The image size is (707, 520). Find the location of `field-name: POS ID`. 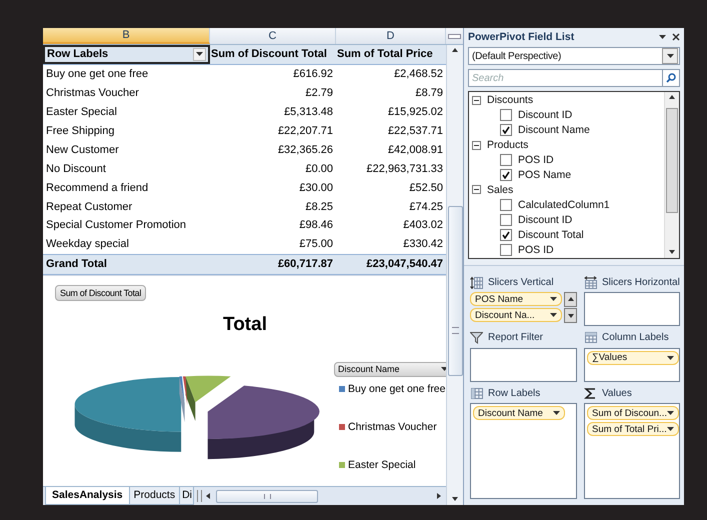

field-name: POS ID is located at coordinates (536, 160).